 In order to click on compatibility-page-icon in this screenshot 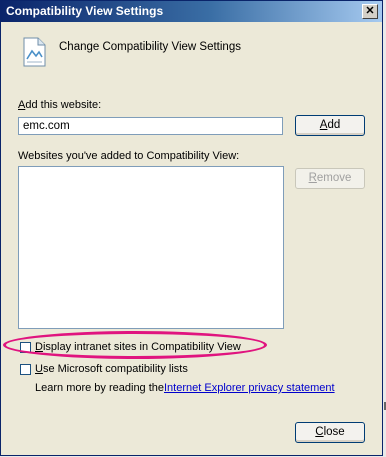, I will do `click(34, 52)`.